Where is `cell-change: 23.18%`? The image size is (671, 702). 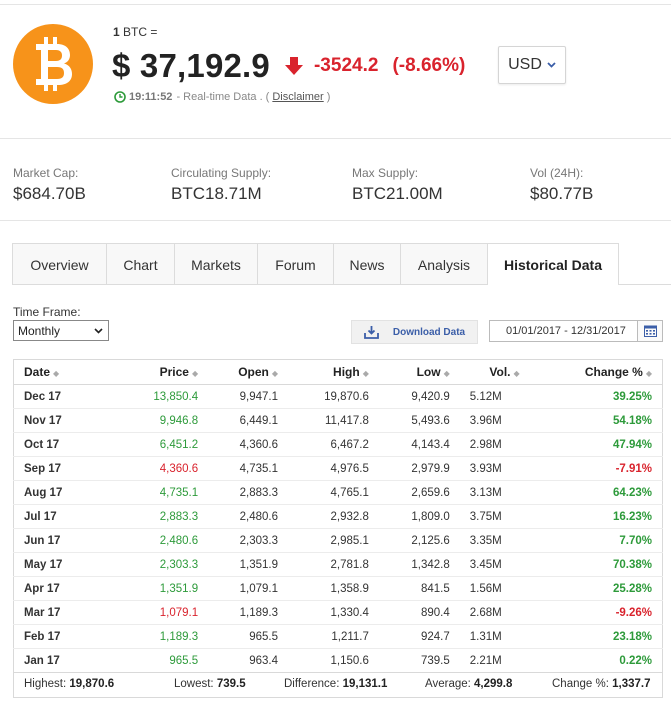
cell-change: 23.18% is located at coordinates (596, 636).